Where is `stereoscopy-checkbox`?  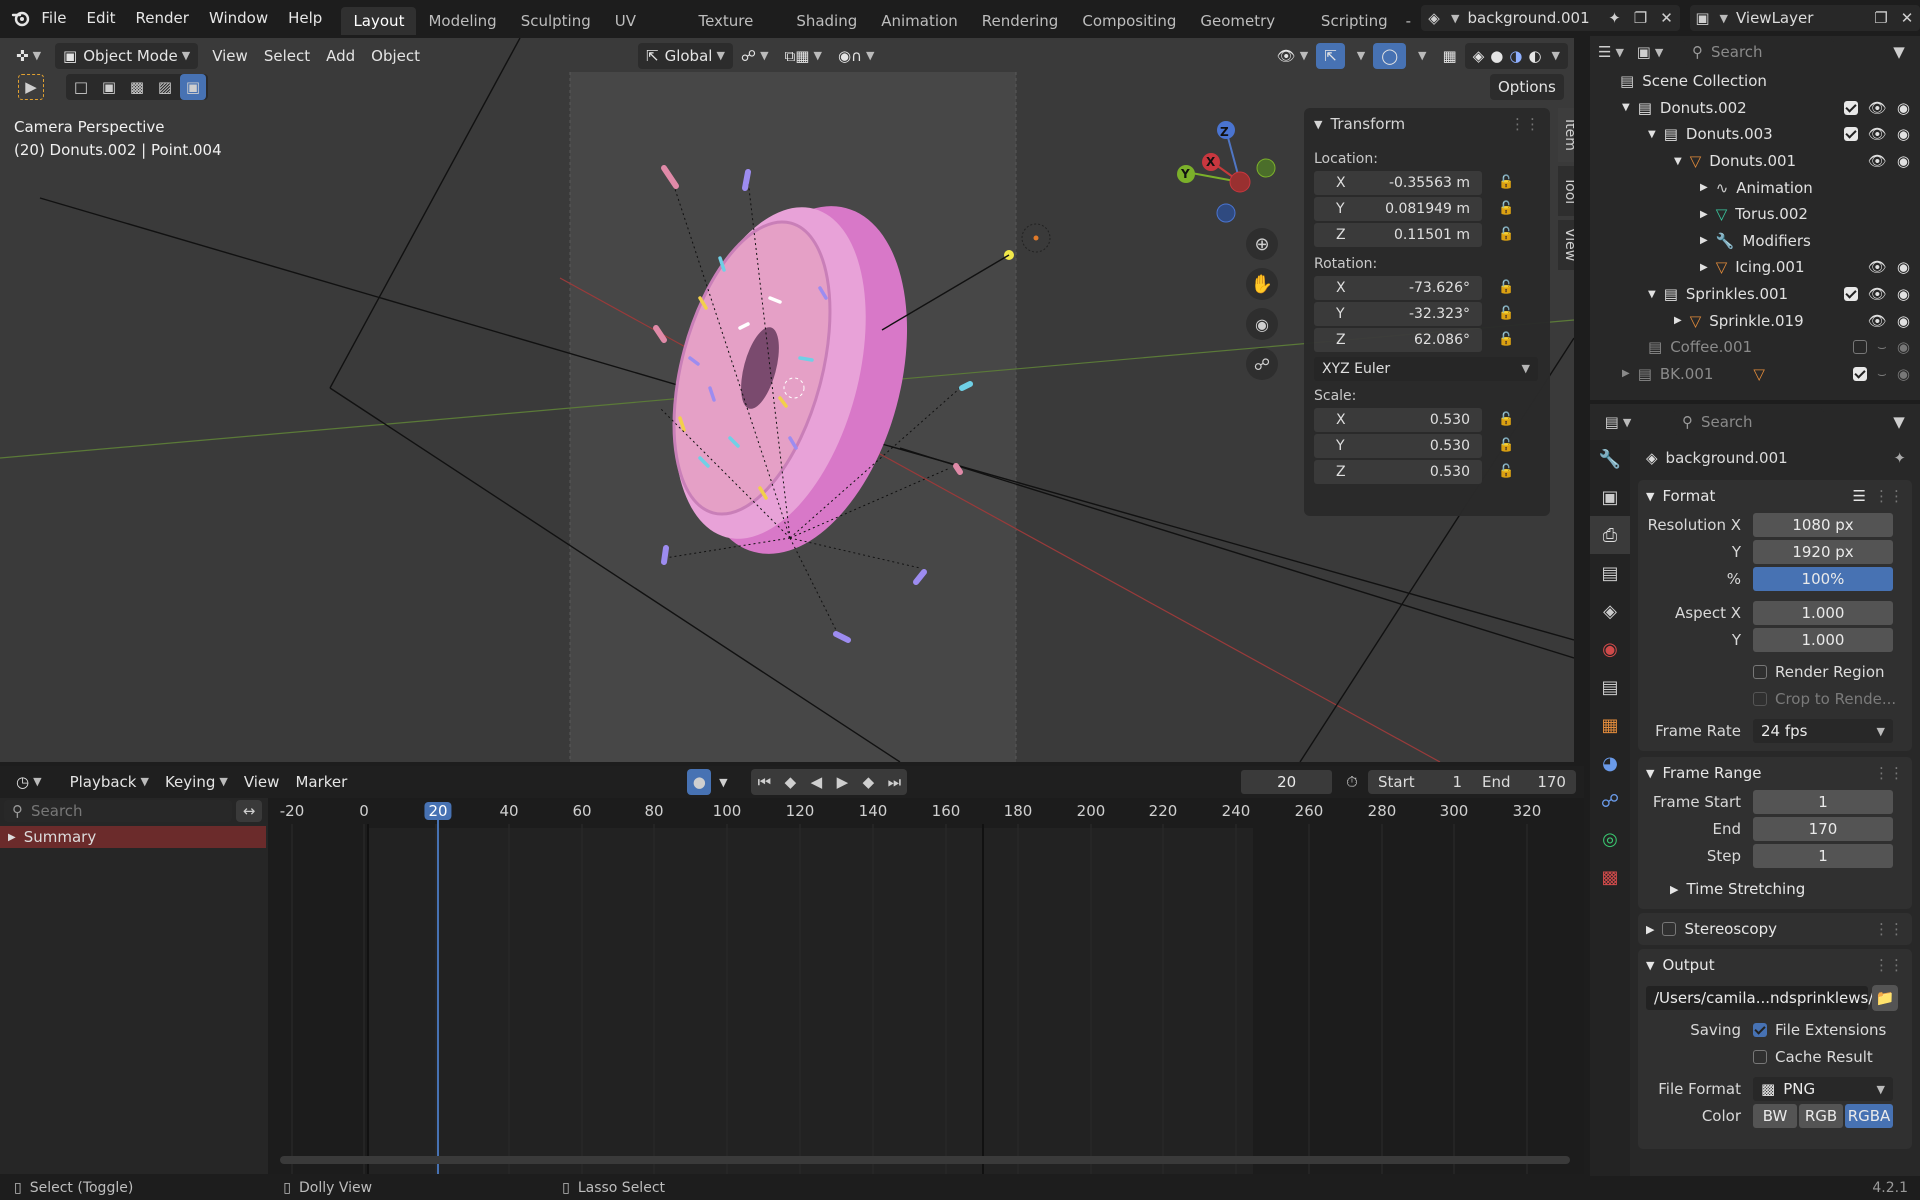 stereoscopy-checkbox is located at coordinates (1669, 929).